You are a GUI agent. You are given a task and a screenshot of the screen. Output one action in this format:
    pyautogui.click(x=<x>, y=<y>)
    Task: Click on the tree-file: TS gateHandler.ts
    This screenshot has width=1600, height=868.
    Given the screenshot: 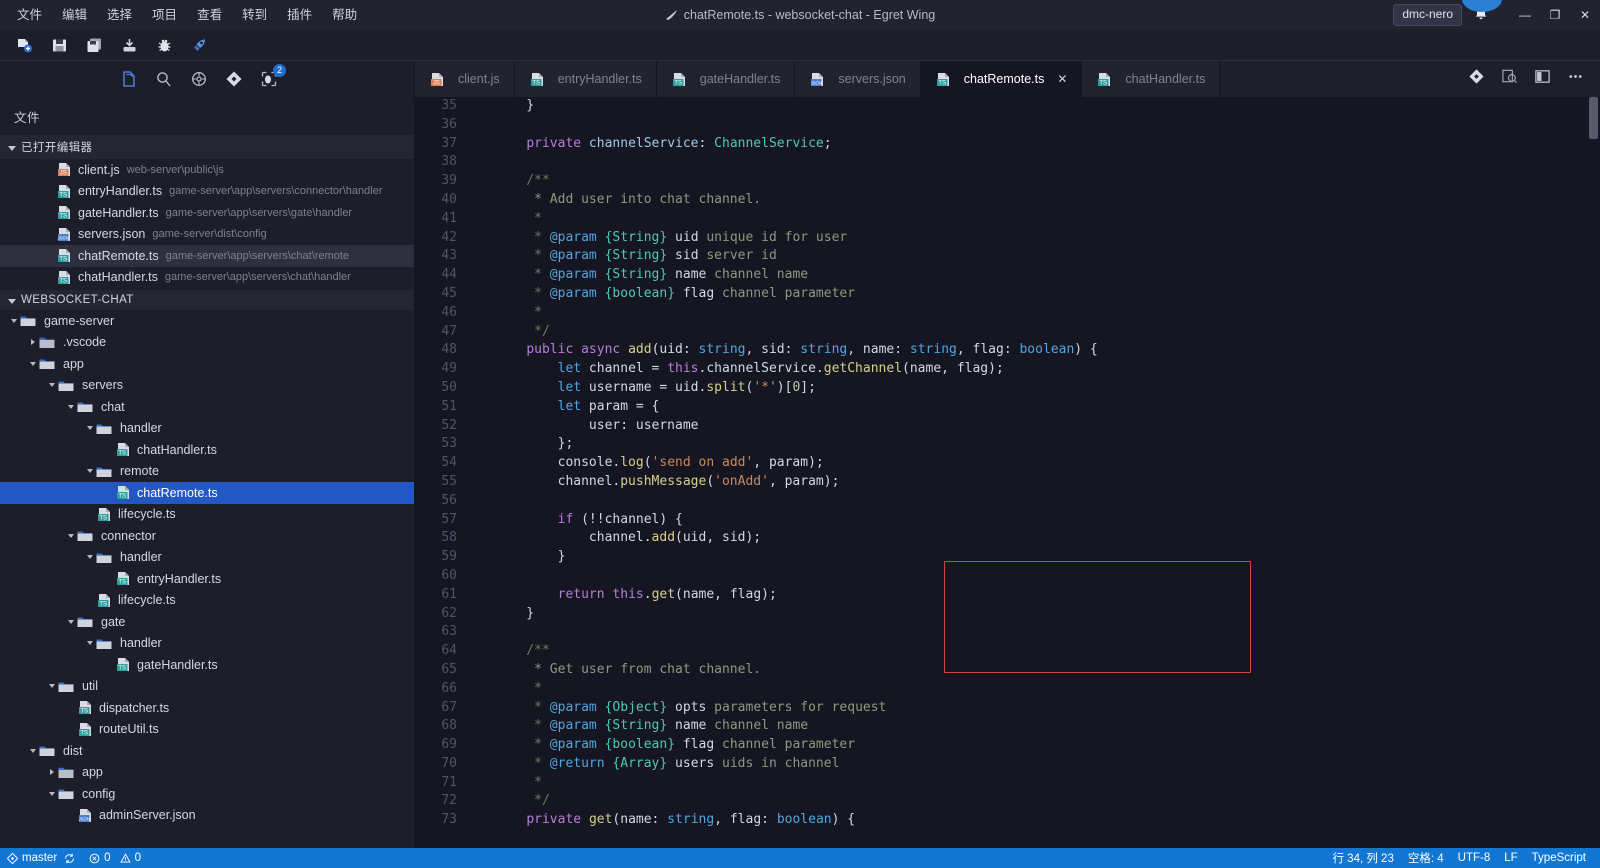 What is the action you would take?
    pyautogui.click(x=207, y=665)
    